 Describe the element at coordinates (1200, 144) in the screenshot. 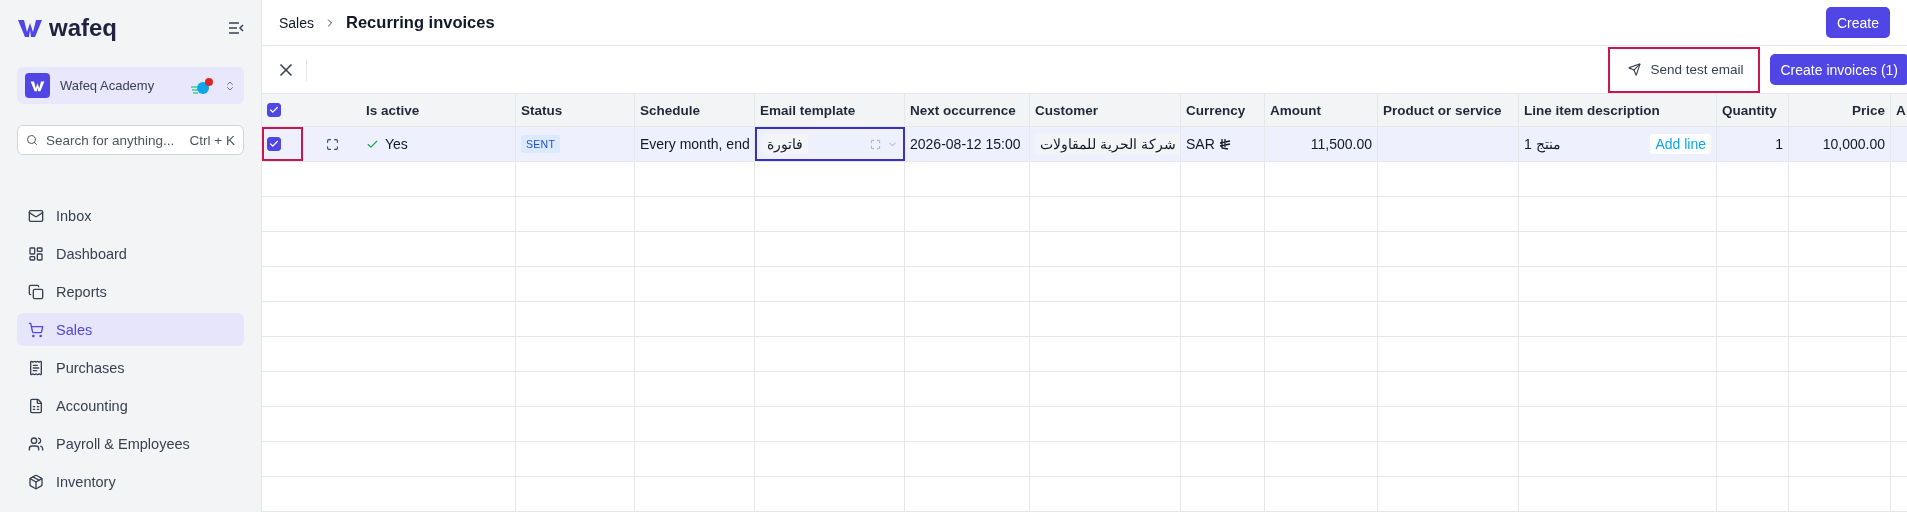

I see `table-cell: SAR` at that location.